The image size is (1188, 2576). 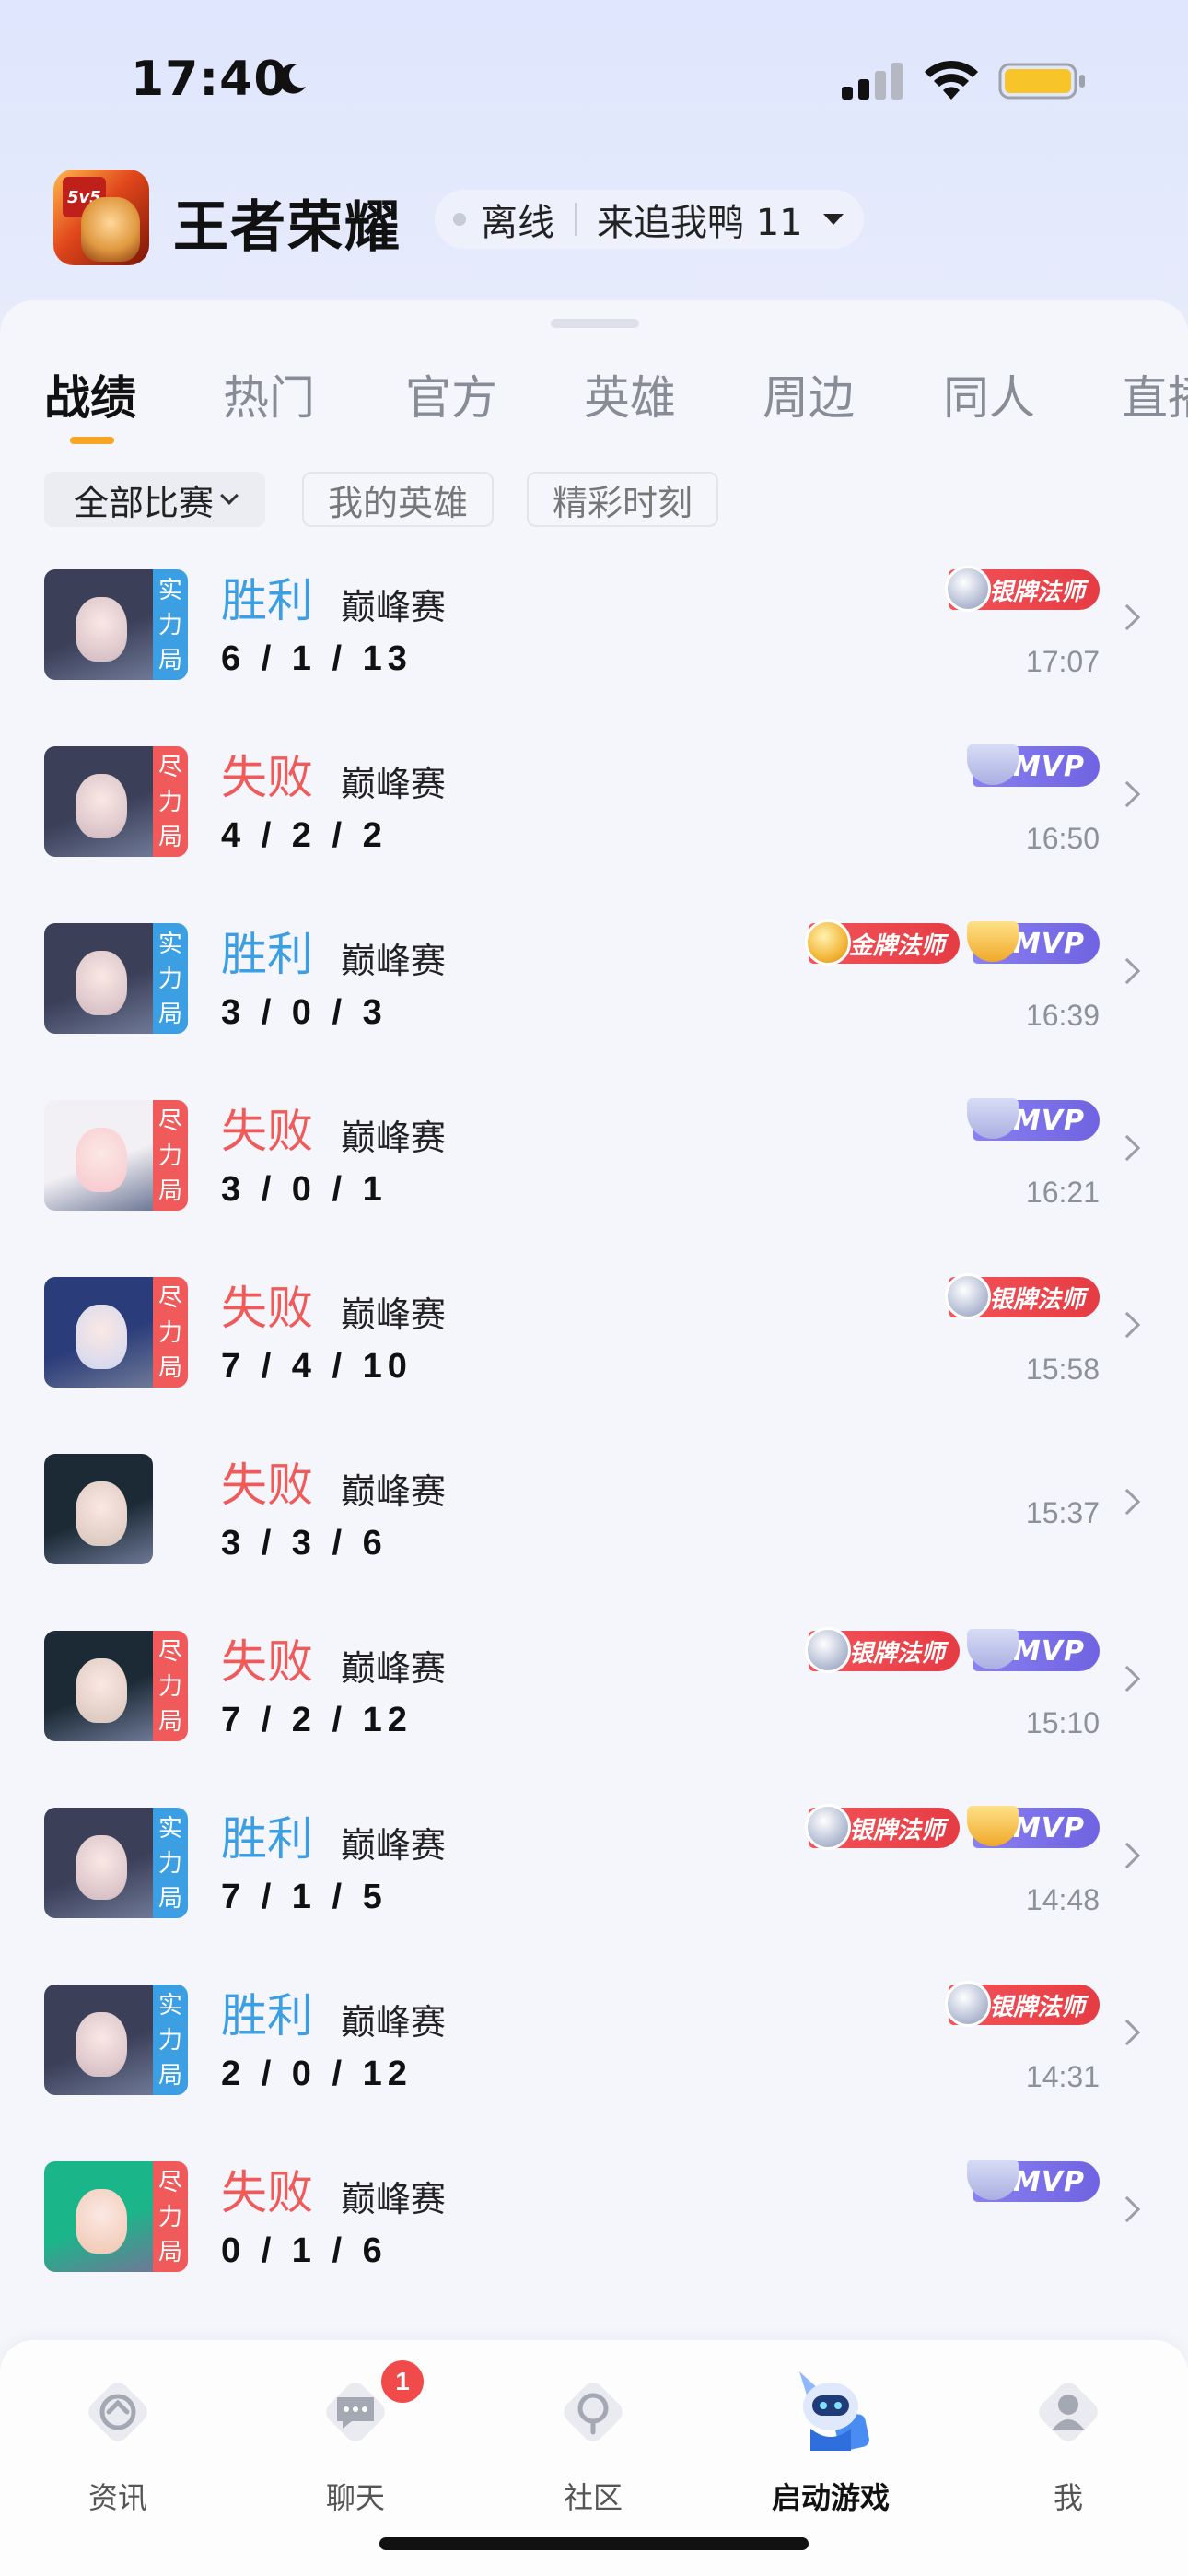 What do you see at coordinates (1068, 2451) in the screenshot?
I see `nav-profile: 我` at bounding box center [1068, 2451].